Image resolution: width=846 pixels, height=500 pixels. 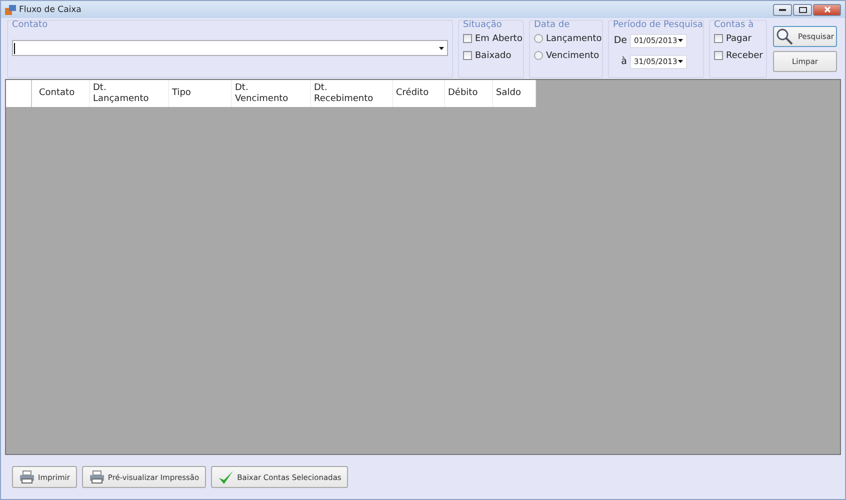 I want to click on close-button, so click(x=827, y=10).